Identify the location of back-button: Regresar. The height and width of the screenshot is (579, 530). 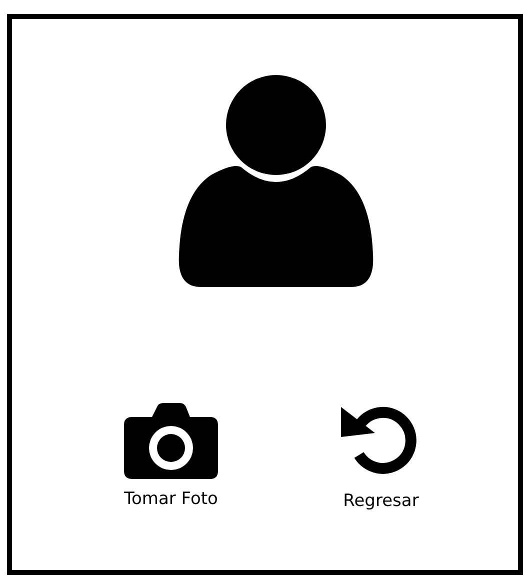
(381, 457).